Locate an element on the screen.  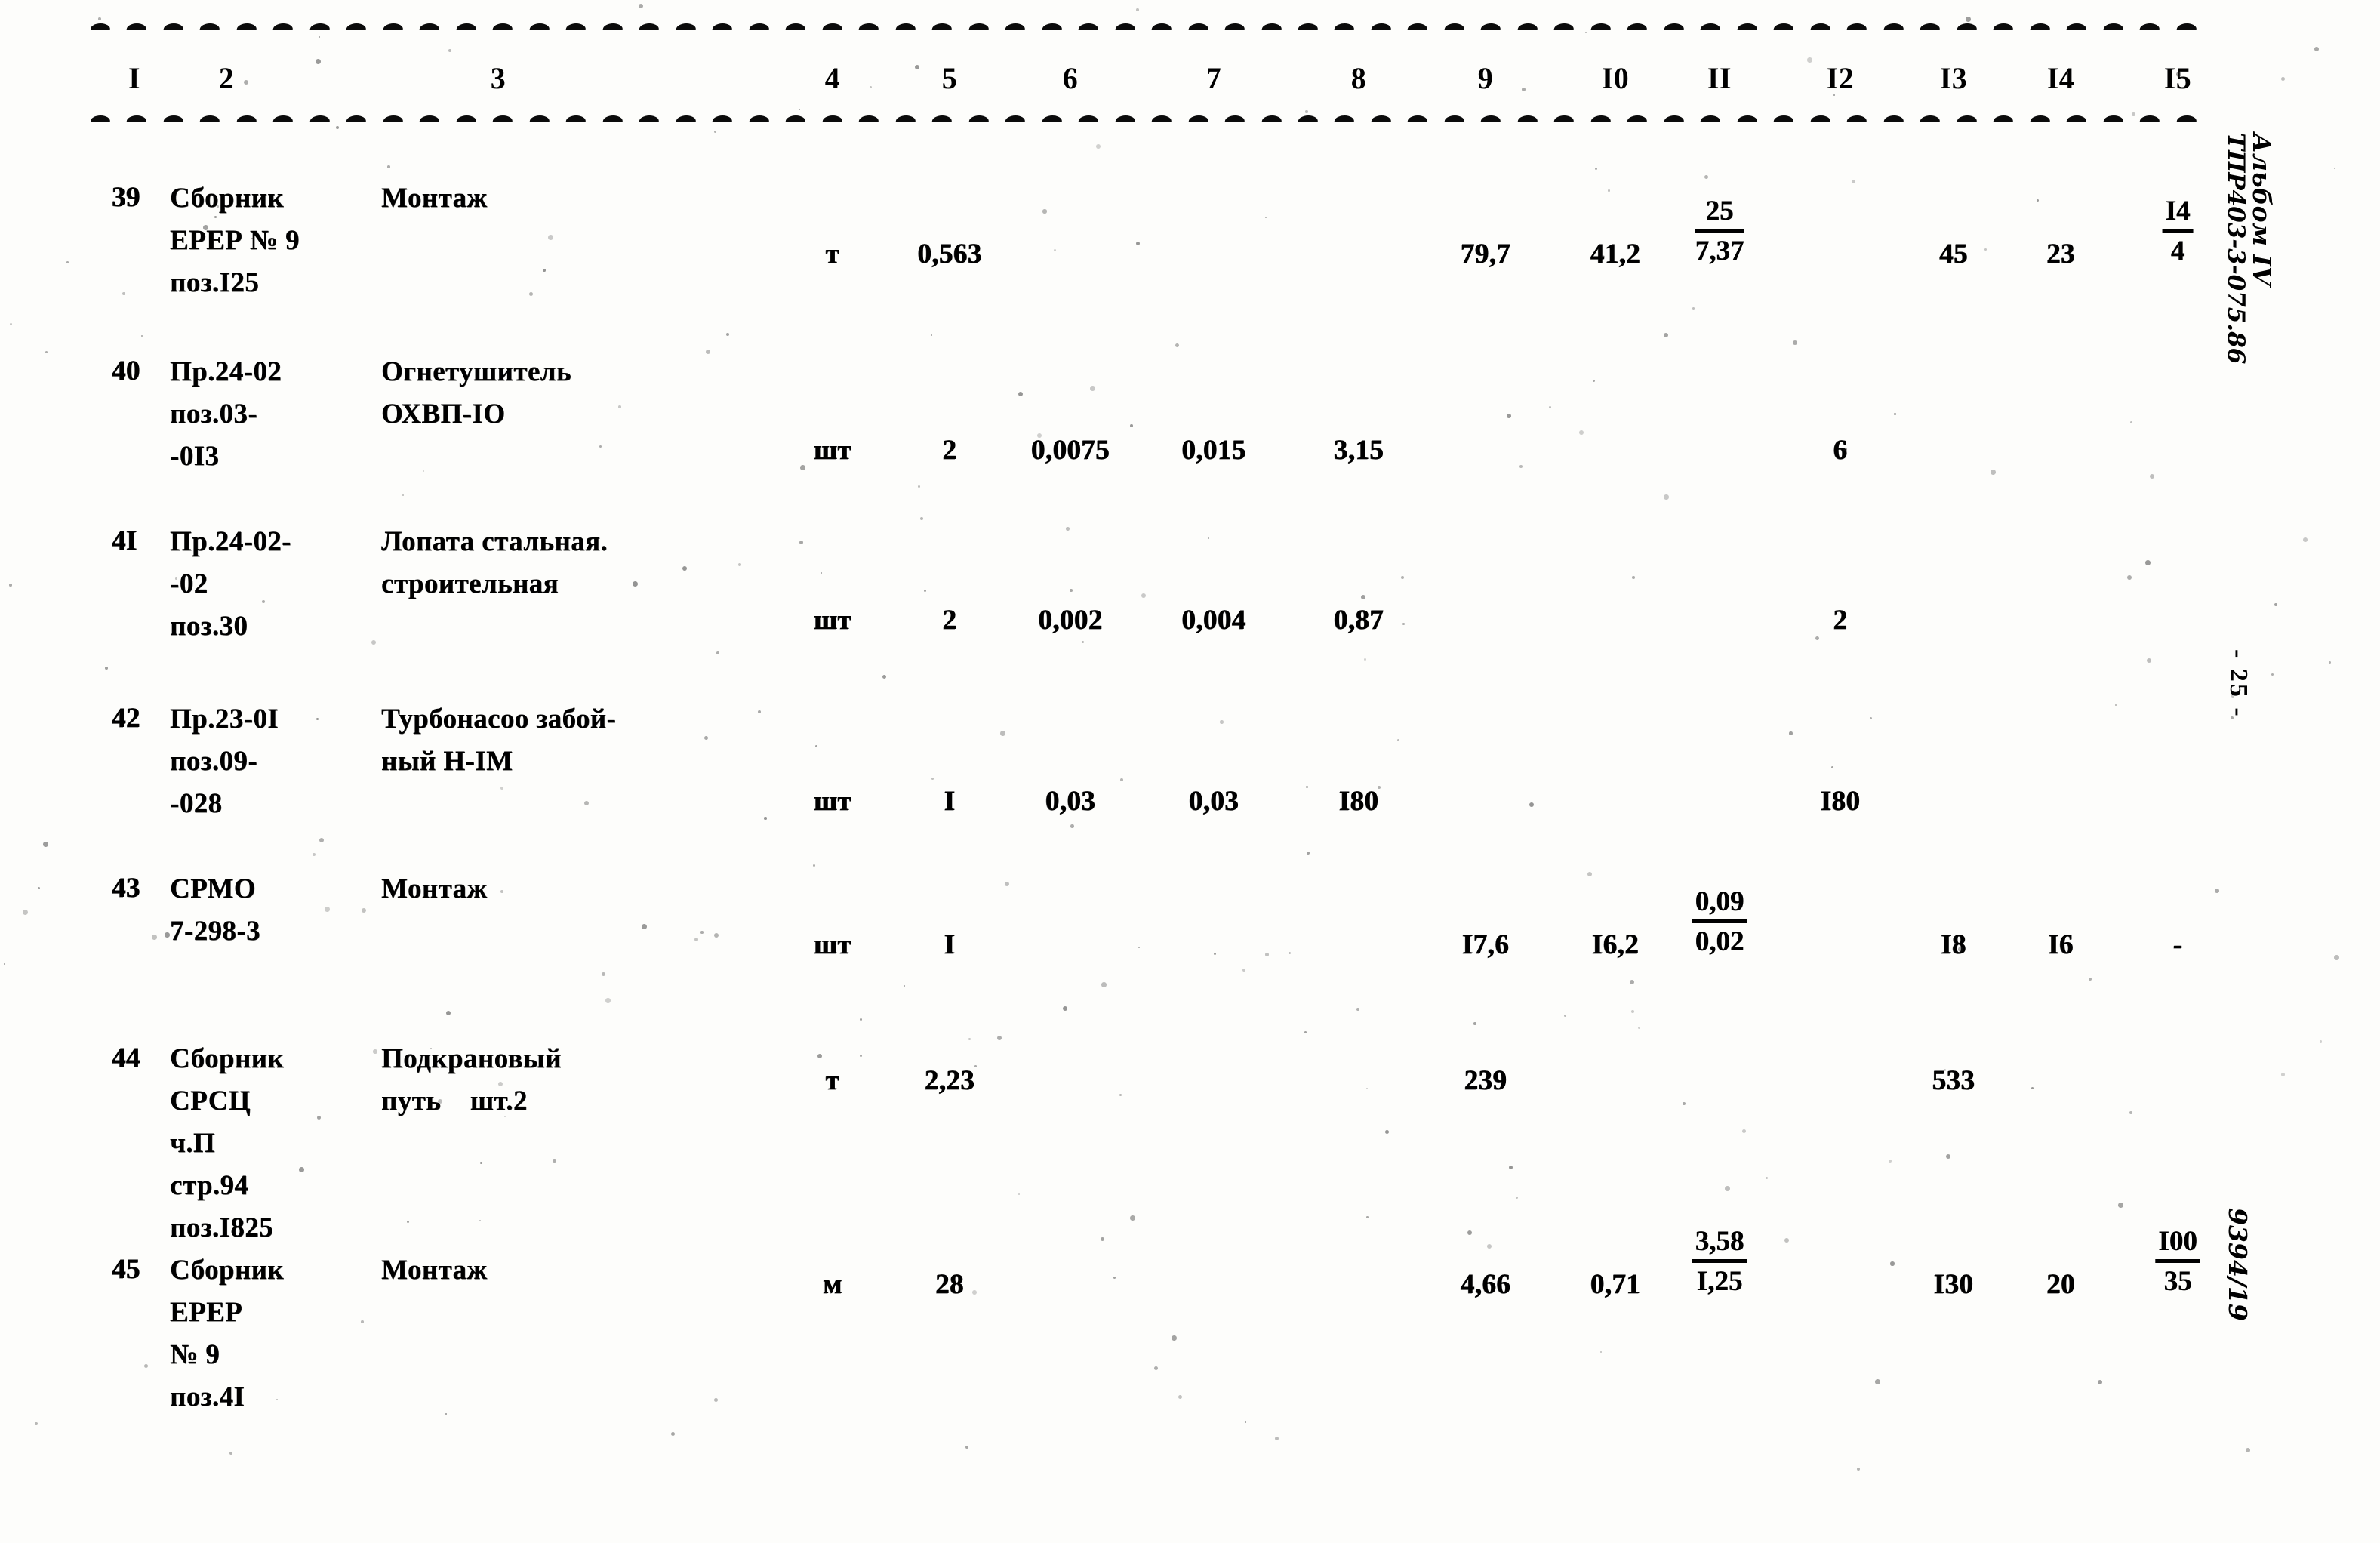
row-fraction-value: I00 35 is located at coordinates (2177, 1261).